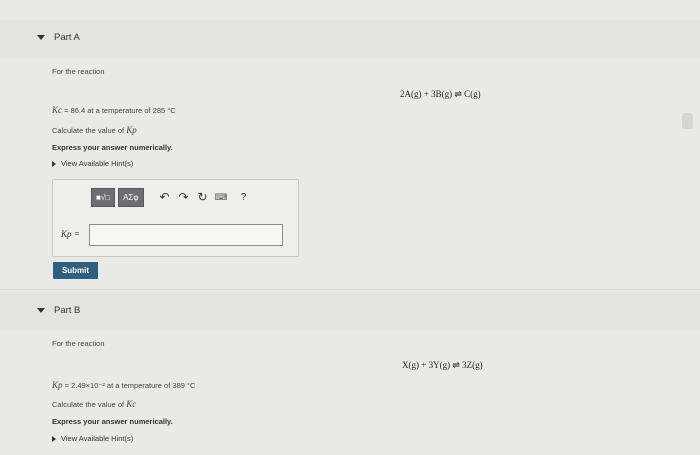  What do you see at coordinates (67, 37) in the screenshot?
I see `part-a-label: Part A` at bounding box center [67, 37].